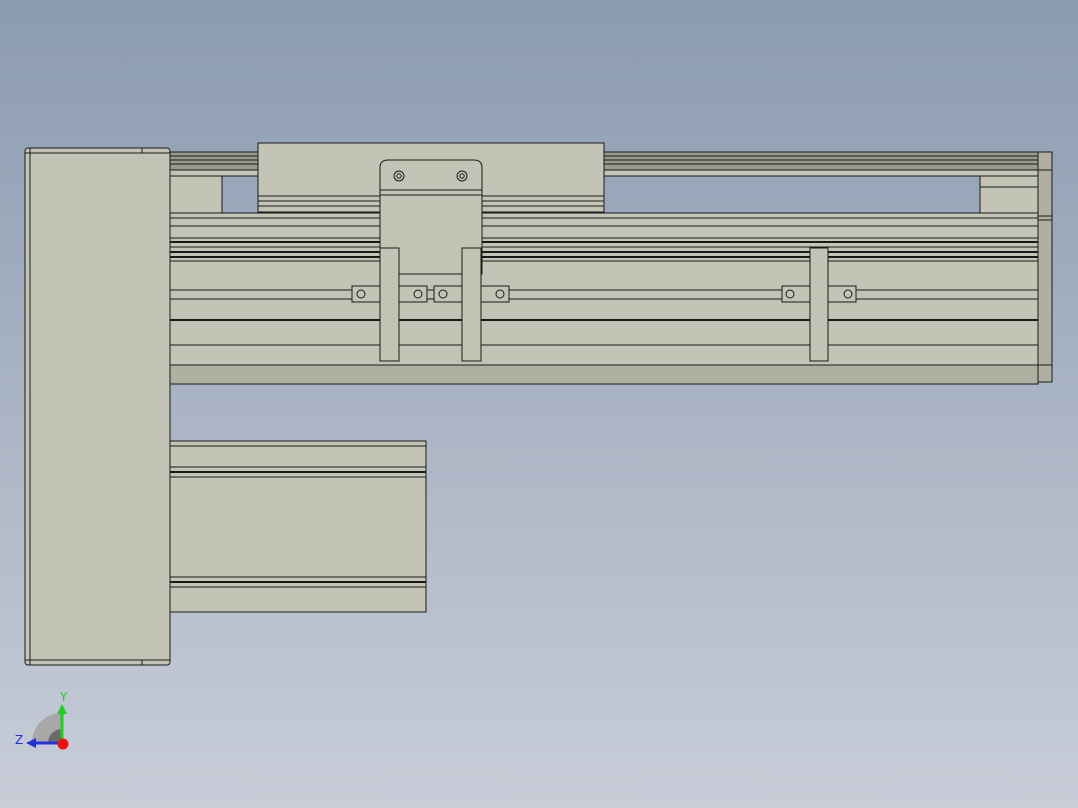 This screenshot has width=1078, height=808. What do you see at coordinates (63, 744) in the screenshot?
I see `x-axis-dot-icon` at bounding box center [63, 744].